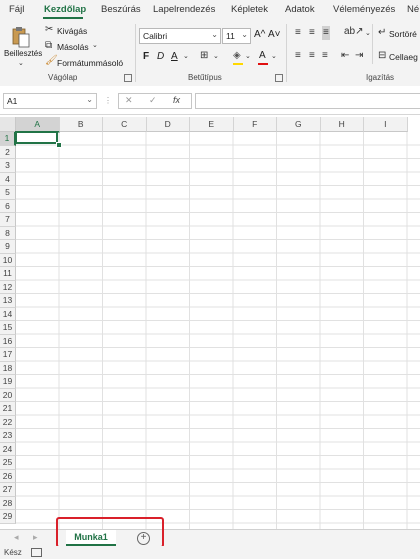 This screenshot has height=559, width=420. I want to click on next-sheet-icon: ▸, so click(35, 537).